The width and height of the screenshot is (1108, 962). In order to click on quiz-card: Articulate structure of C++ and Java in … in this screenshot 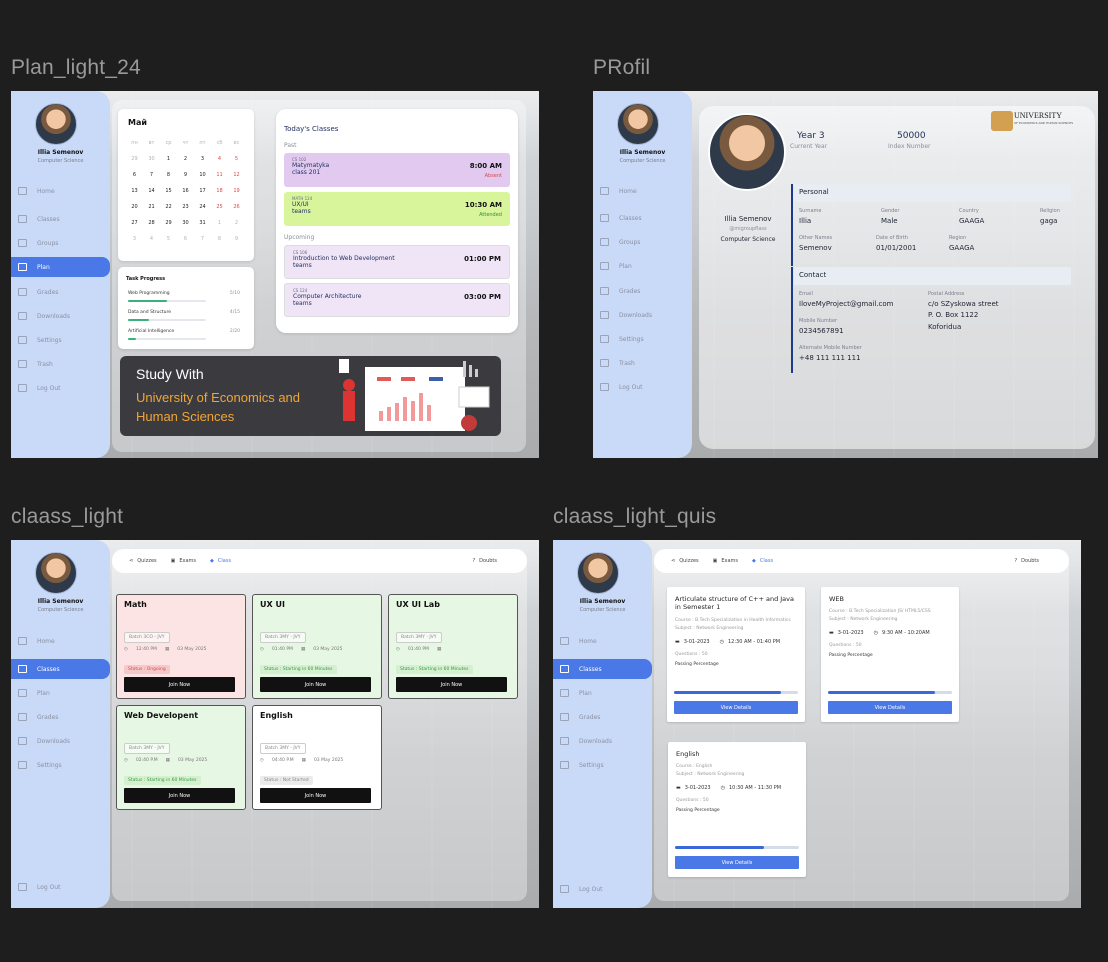, I will do `click(736, 654)`.